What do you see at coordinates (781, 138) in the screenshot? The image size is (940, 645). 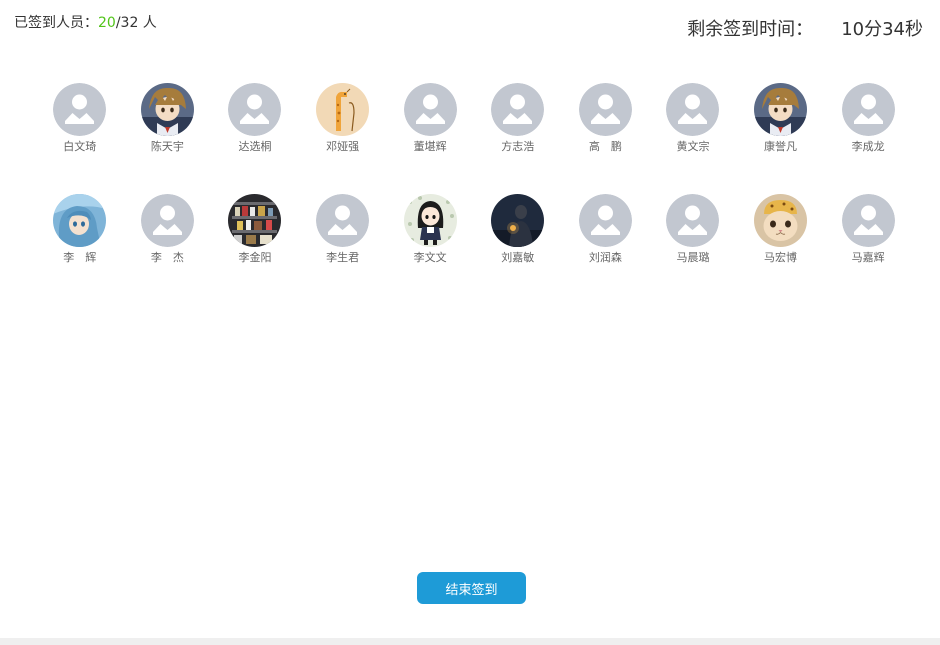 I see `attendee-item: 康誉凡` at bounding box center [781, 138].